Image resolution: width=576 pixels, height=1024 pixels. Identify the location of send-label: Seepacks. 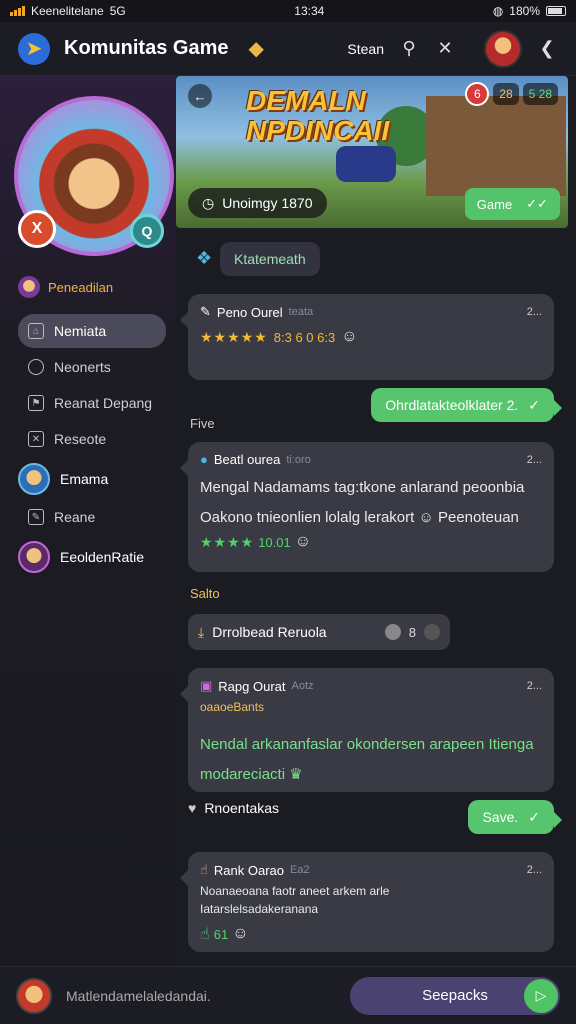
(455, 995).